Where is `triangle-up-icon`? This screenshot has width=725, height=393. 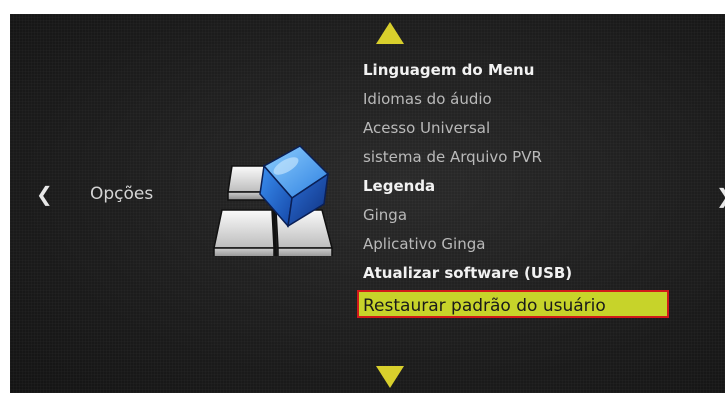 triangle-up-icon is located at coordinates (390, 33).